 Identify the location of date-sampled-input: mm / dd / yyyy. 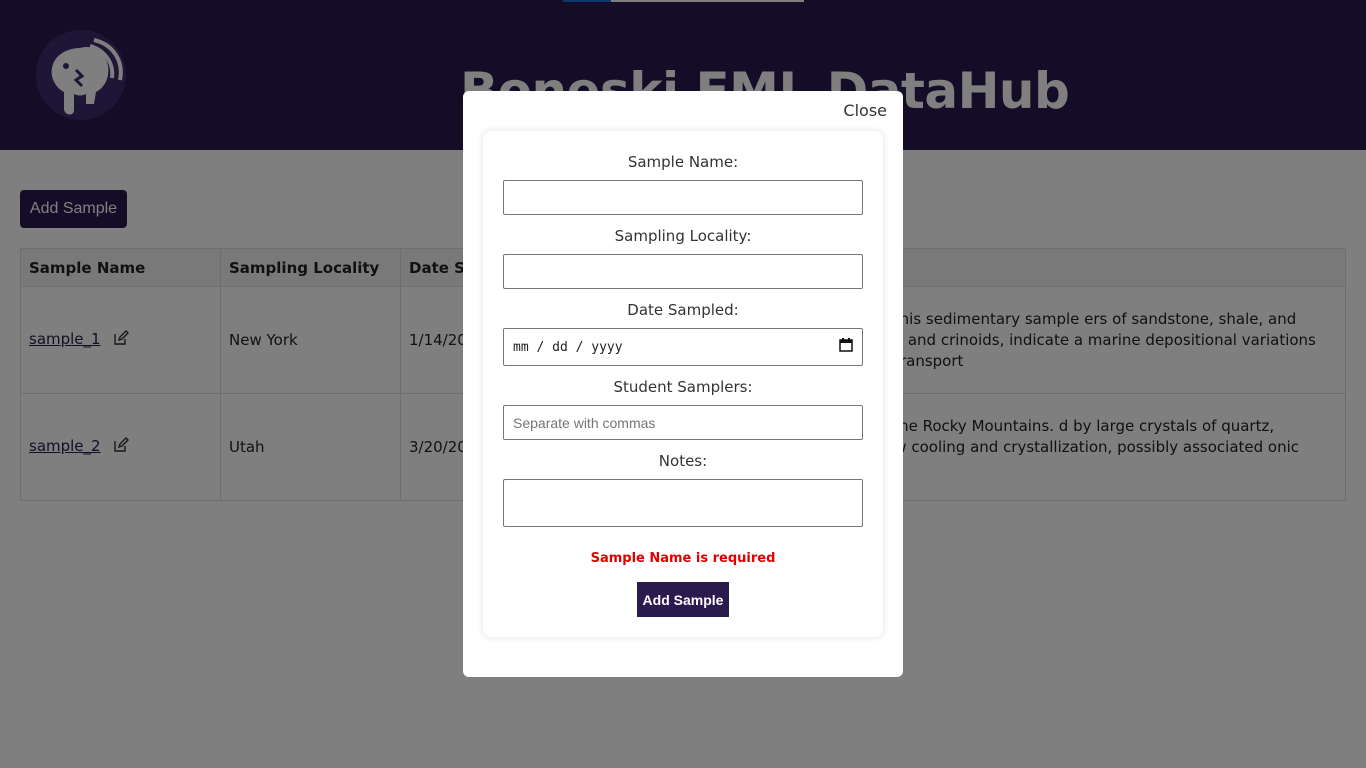
(683, 347).